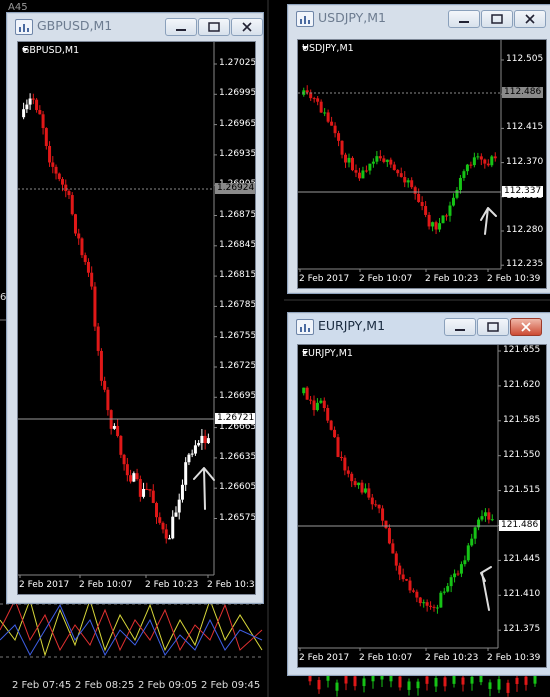  Describe the element at coordinates (237, 487) in the screenshot. I see `price-tick-label: 1.26605` at that location.